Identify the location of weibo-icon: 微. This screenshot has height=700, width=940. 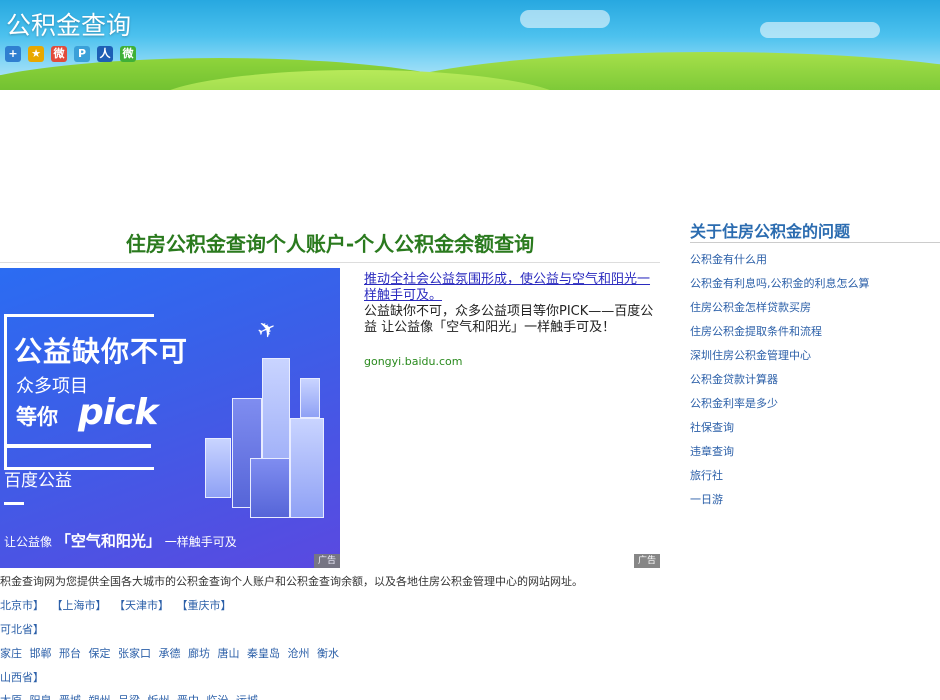
(59, 54).